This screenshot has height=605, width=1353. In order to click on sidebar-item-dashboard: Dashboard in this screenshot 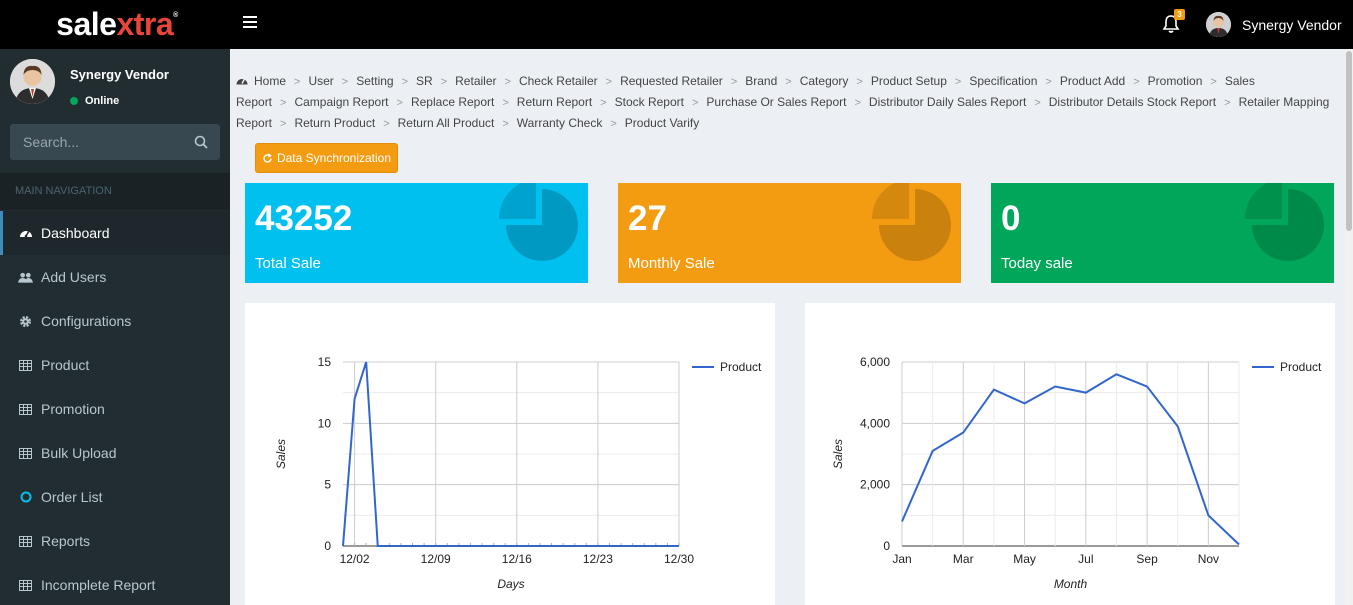, I will do `click(115, 233)`.